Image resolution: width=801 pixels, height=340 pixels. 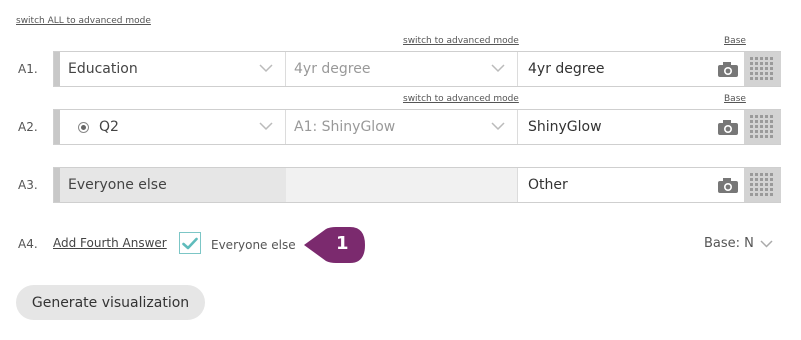 I want to click on switch-advanced-link-a2: switch to advanced mode, so click(x=461, y=99).